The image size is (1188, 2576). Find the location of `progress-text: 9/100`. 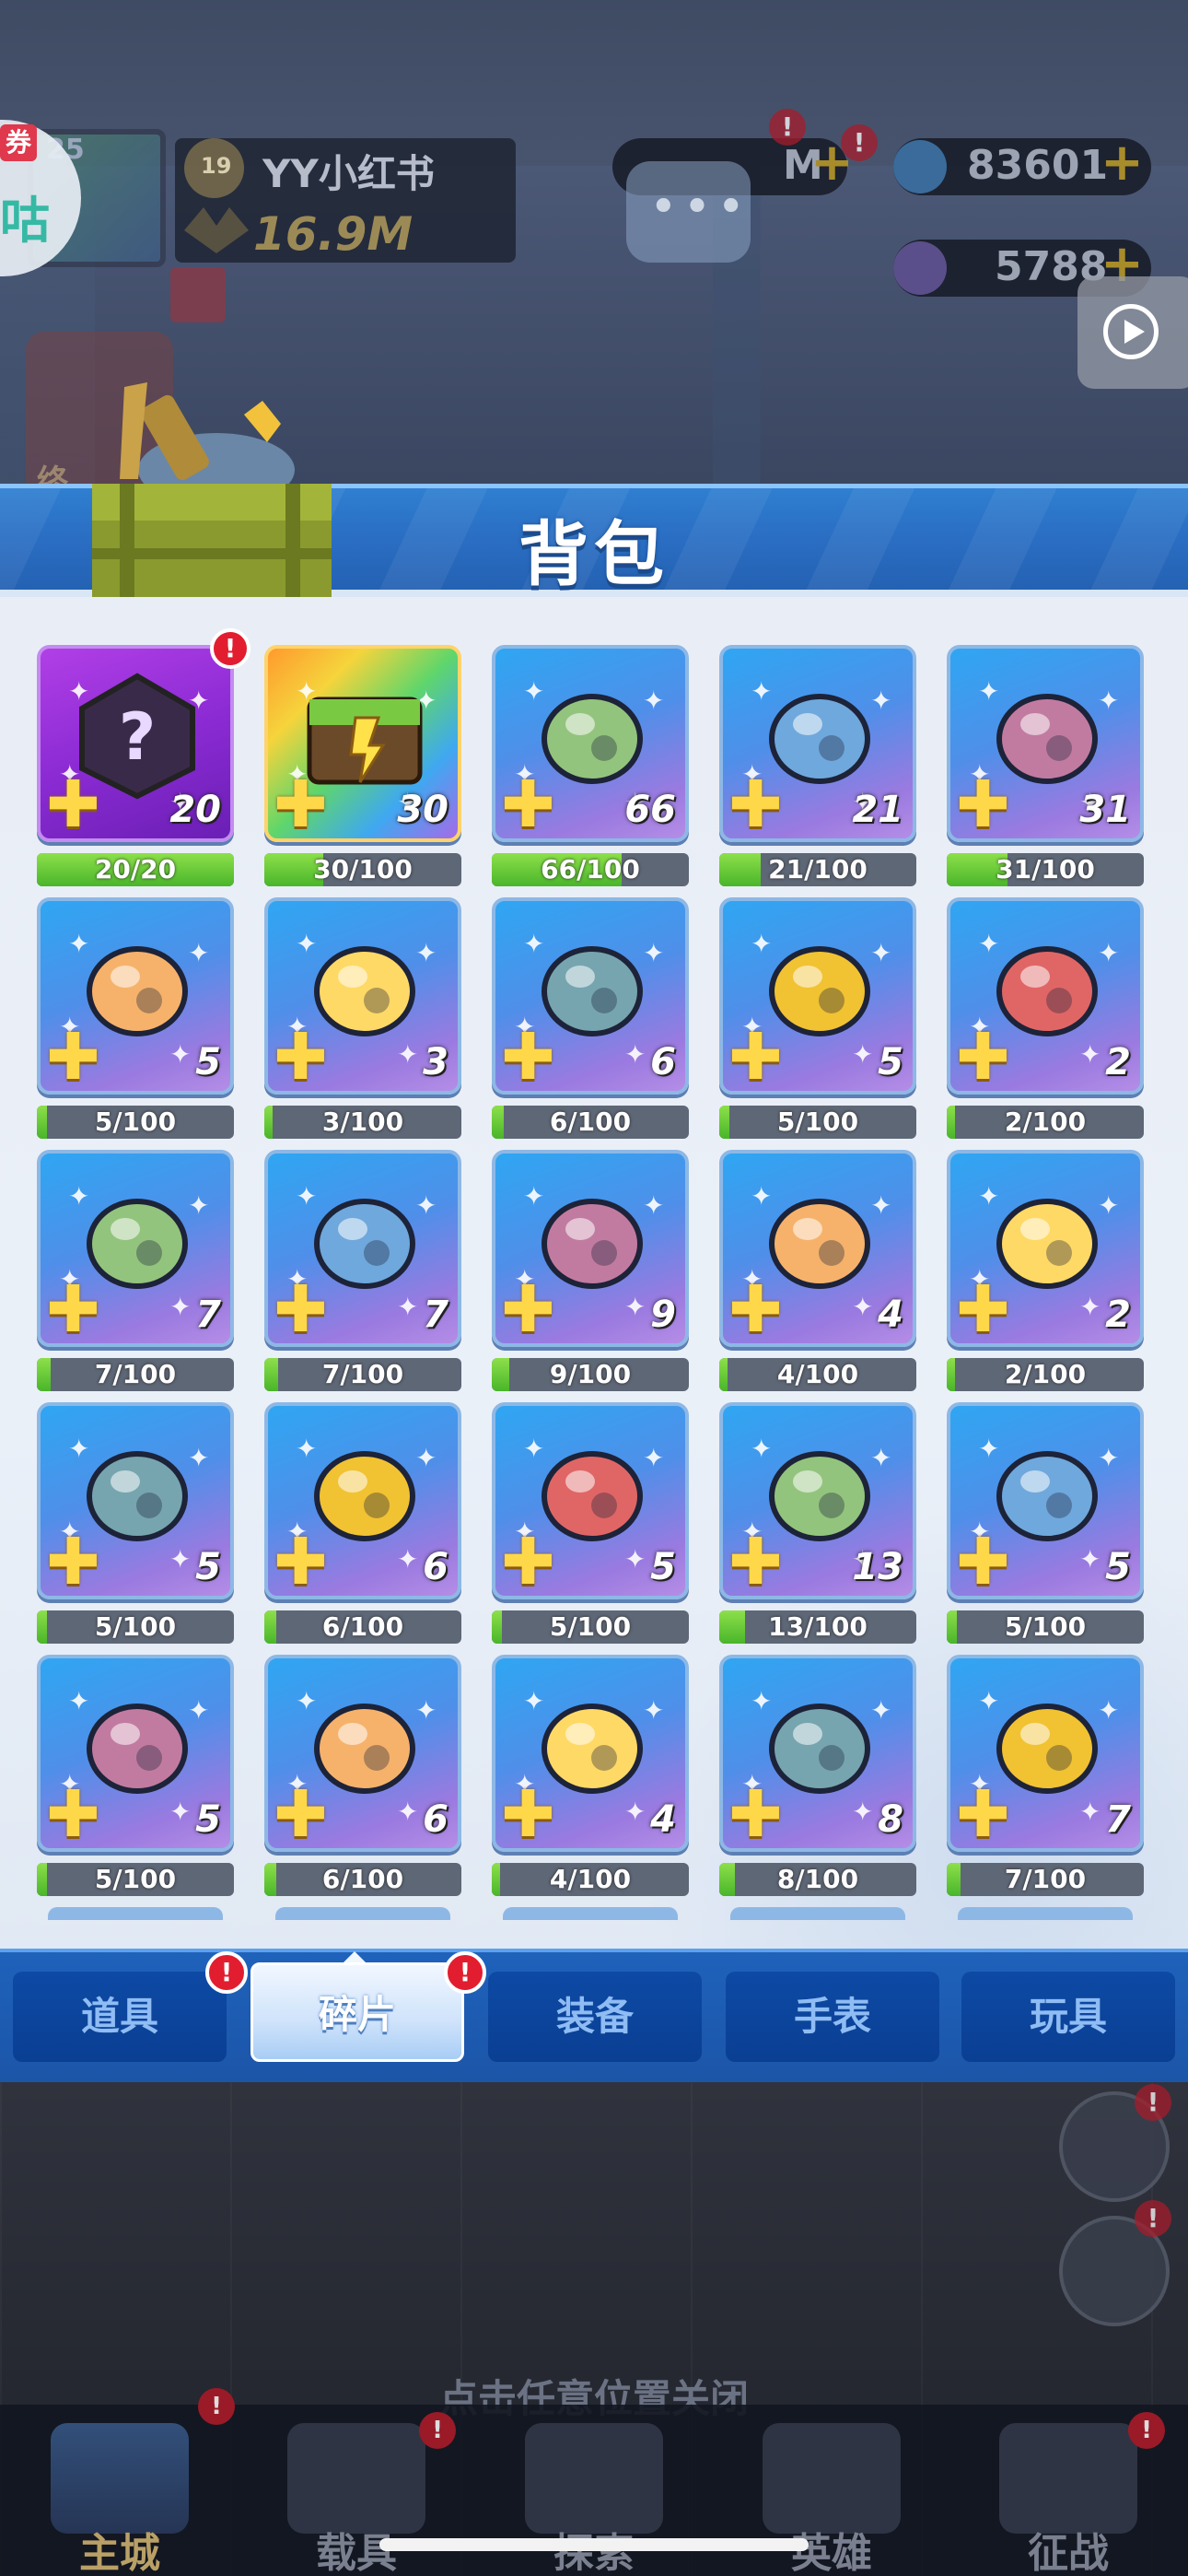

progress-text: 9/100 is located at coordinates (590, 1374).